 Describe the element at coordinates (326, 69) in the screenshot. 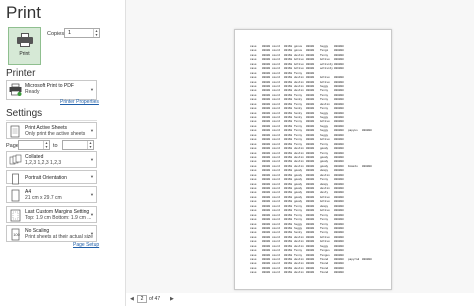

I see `preview-cell: activity` at that location.